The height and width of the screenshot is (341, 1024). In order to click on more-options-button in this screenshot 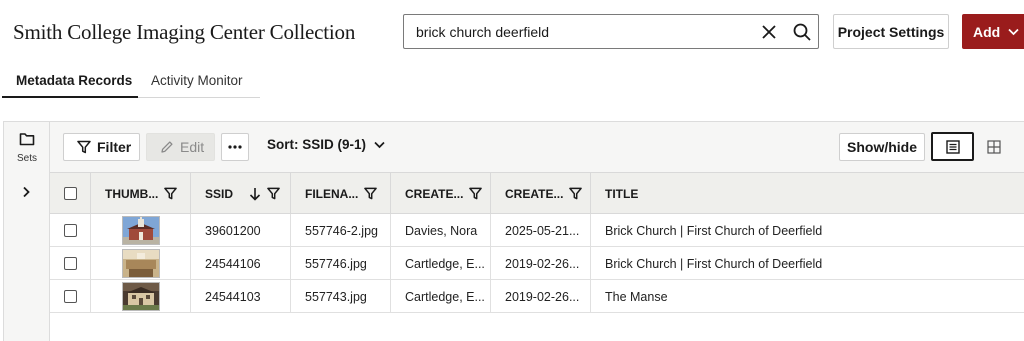, I will do `click(235, 147)`.